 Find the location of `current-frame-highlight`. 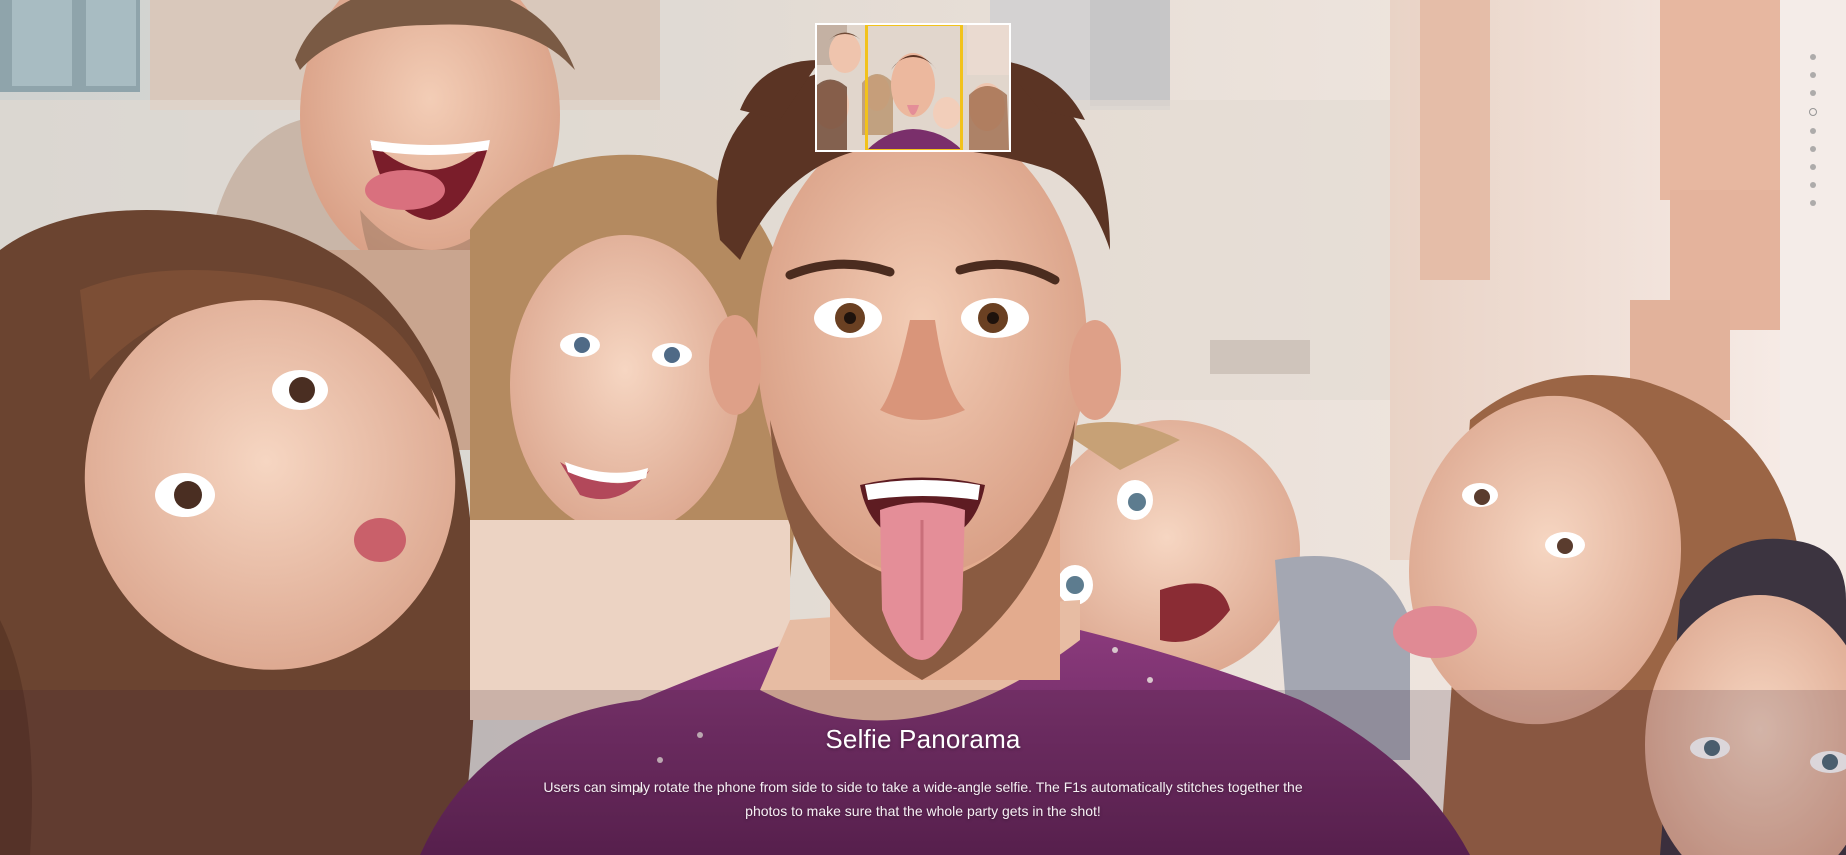

current-frame-highlight is located at coordinates (914, 87).